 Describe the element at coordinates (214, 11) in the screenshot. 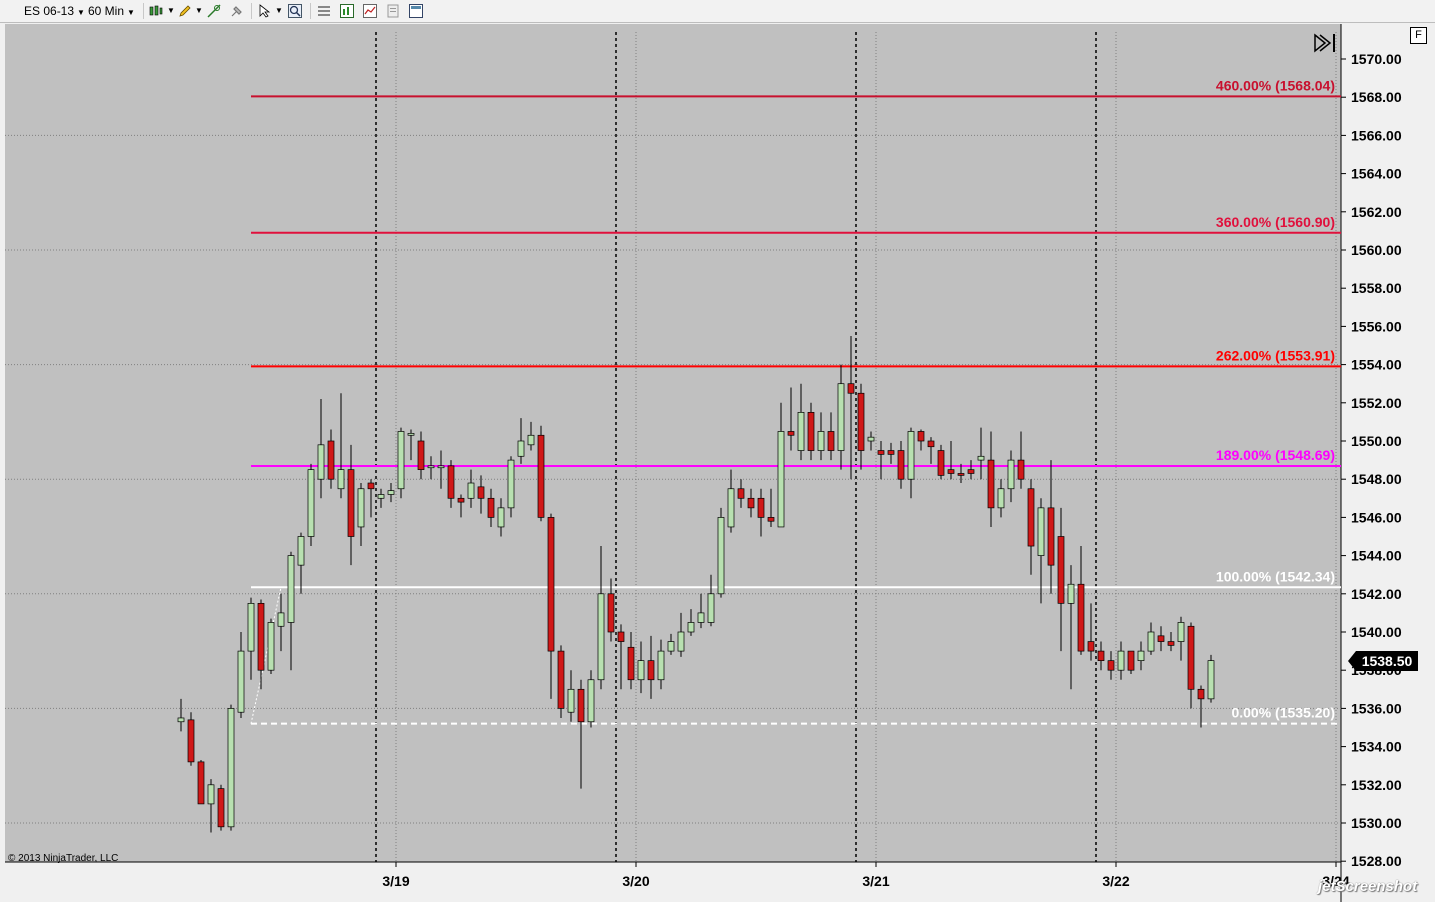

I see `crosshair-icon` at that location.